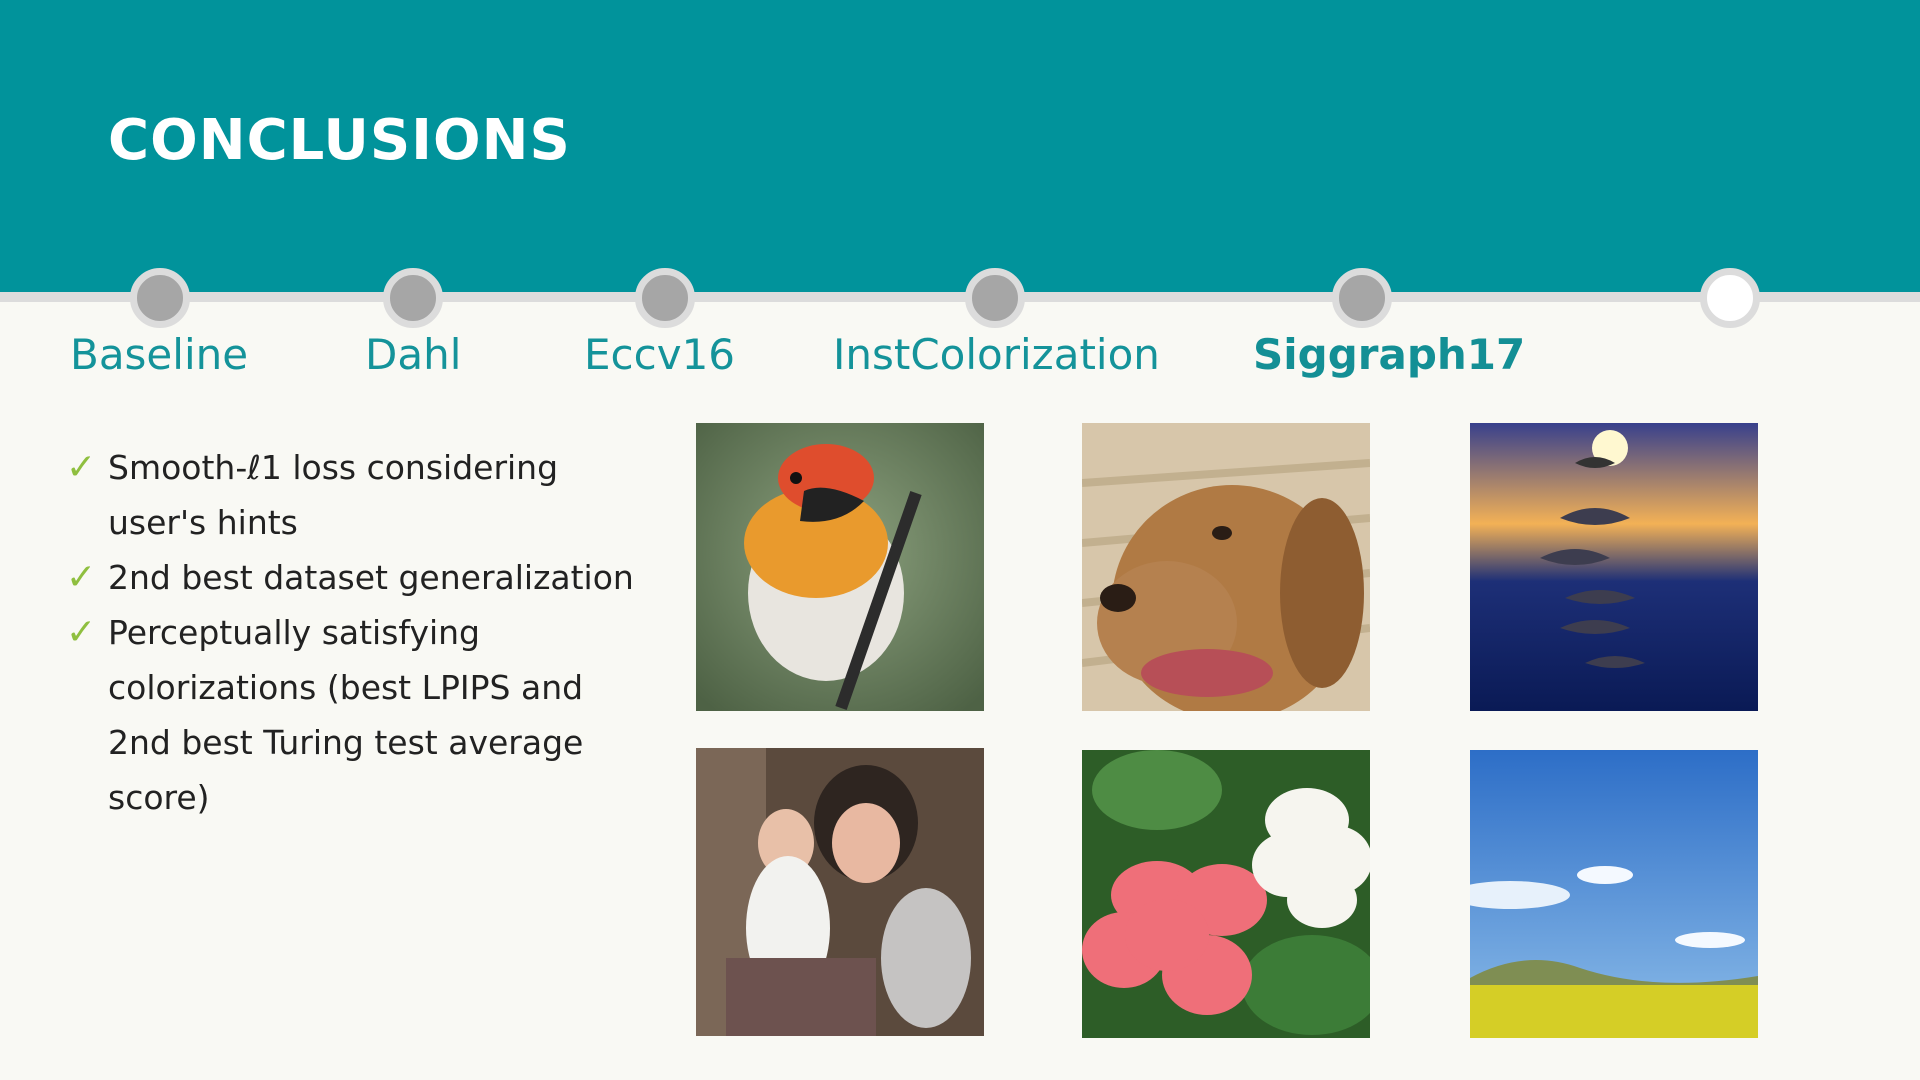 The height and width of the screenshot is (1080, 1920). What do you see at coordinates (1614, 894) in the screenshot?
I see `field-image` at bounding box center [1614, 894].